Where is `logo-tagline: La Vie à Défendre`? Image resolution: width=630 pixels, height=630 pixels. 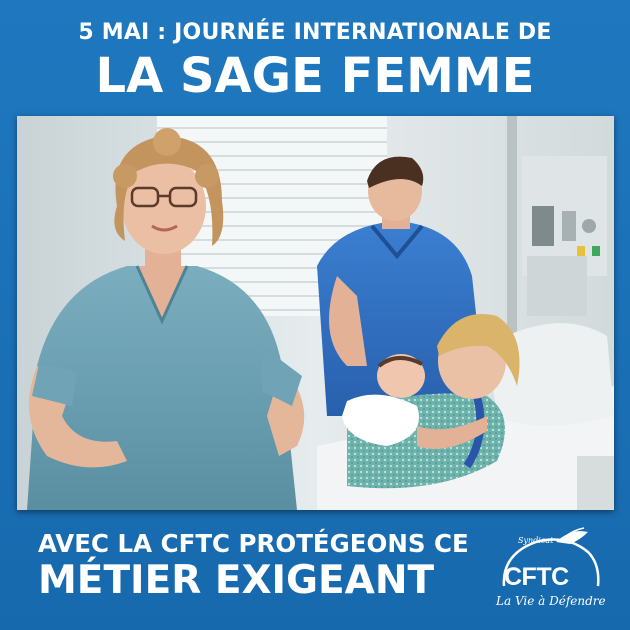 logo-tagline: La Vie à Défendre is located at coordinates (551, 601).